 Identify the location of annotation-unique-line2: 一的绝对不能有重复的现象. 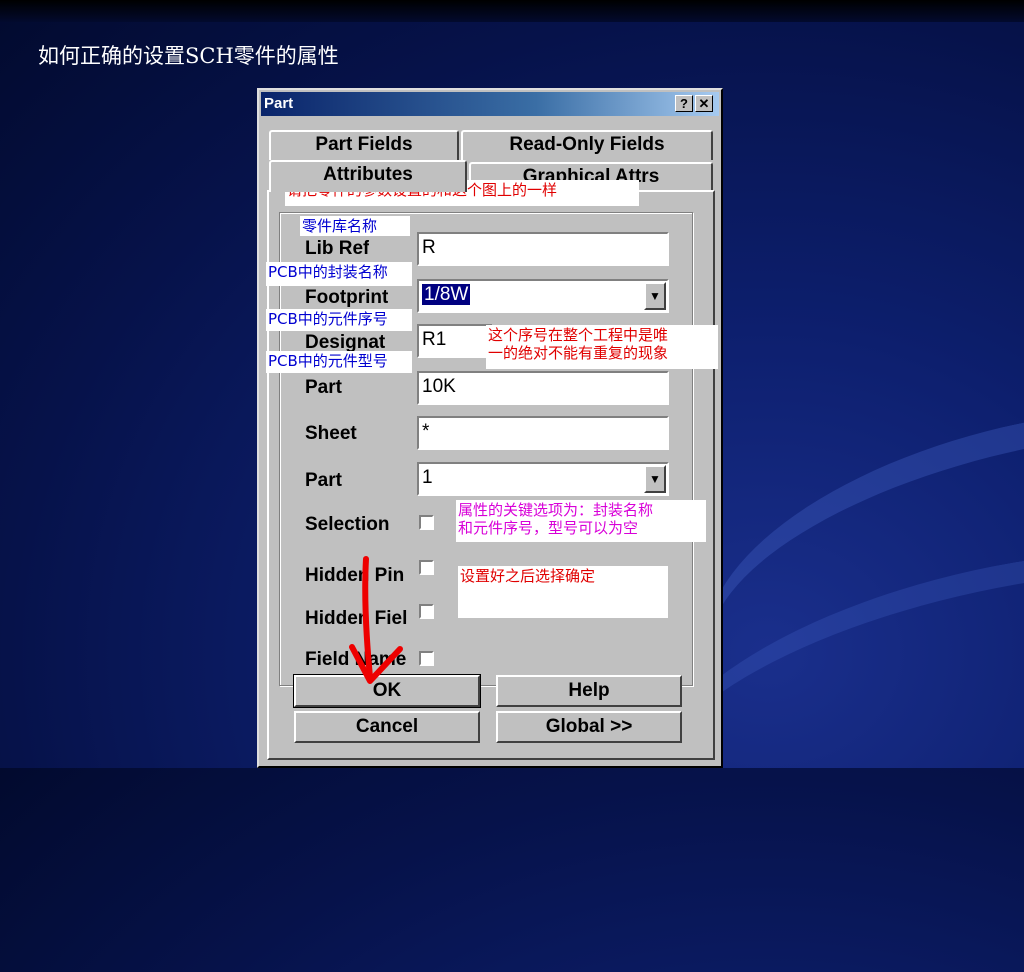
(578, 353).